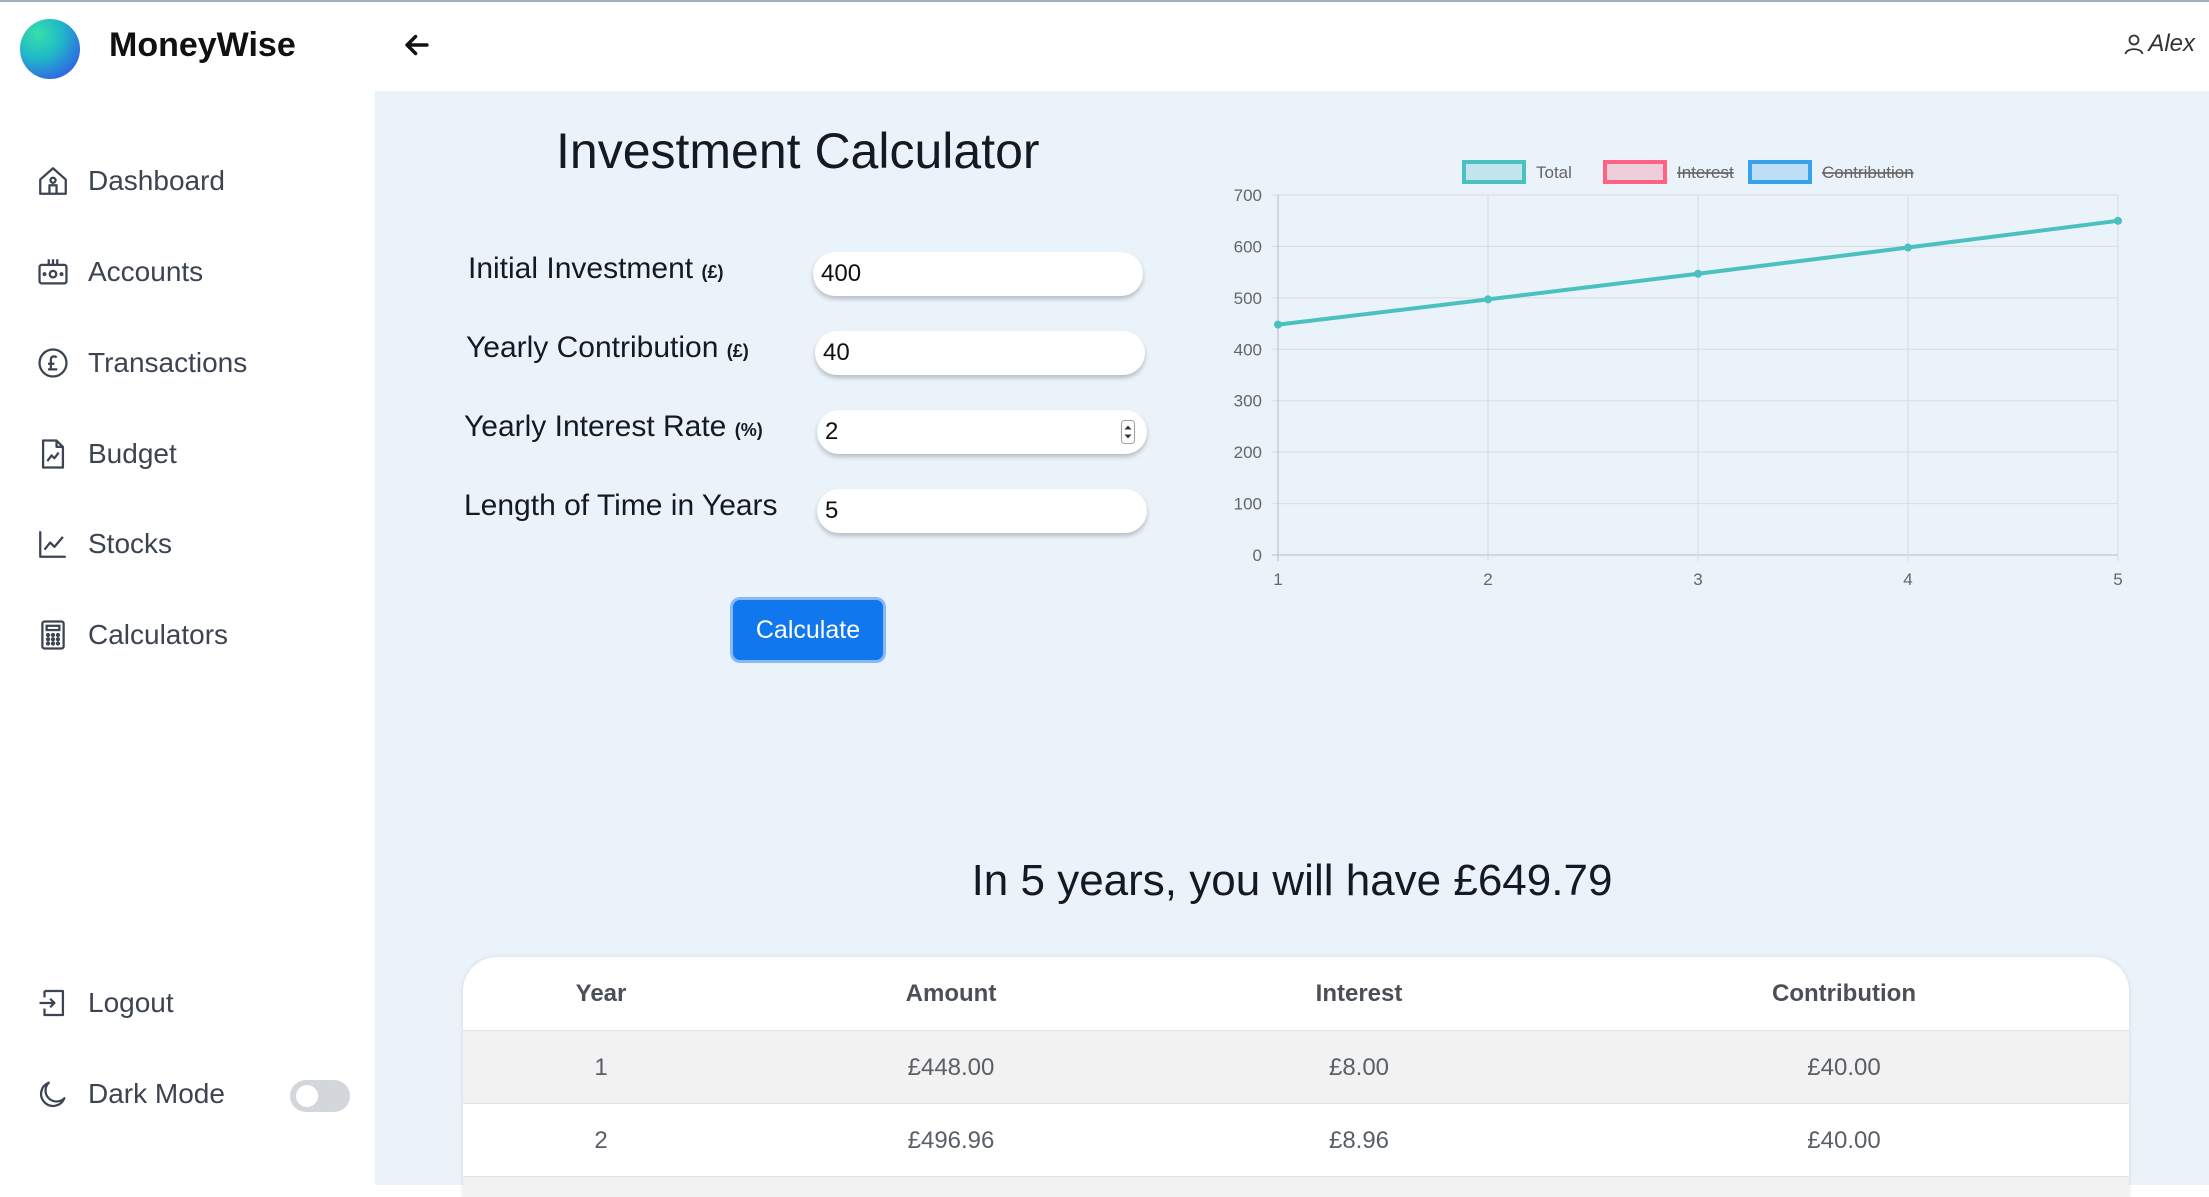  What do you see at coordinates (978, 274) in the screenshot?
I see `initial-investment-input: 400` at bounding box center [978, 274].